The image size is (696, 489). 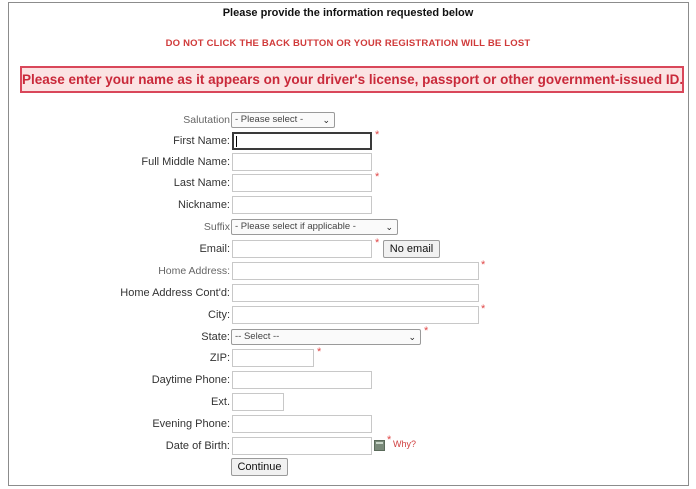 What do you see at coordinates (175, 293) in the screenshot?
I see `home-address2-label: Home Address Cont'd:` at bounding box center [175, 293].